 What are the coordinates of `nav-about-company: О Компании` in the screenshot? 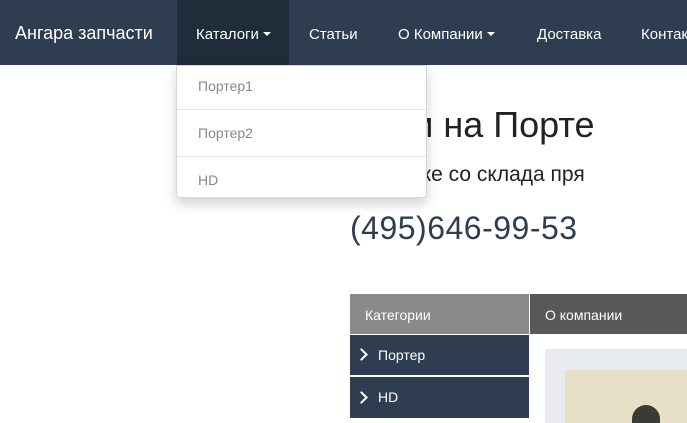 It's located at (446, 32).